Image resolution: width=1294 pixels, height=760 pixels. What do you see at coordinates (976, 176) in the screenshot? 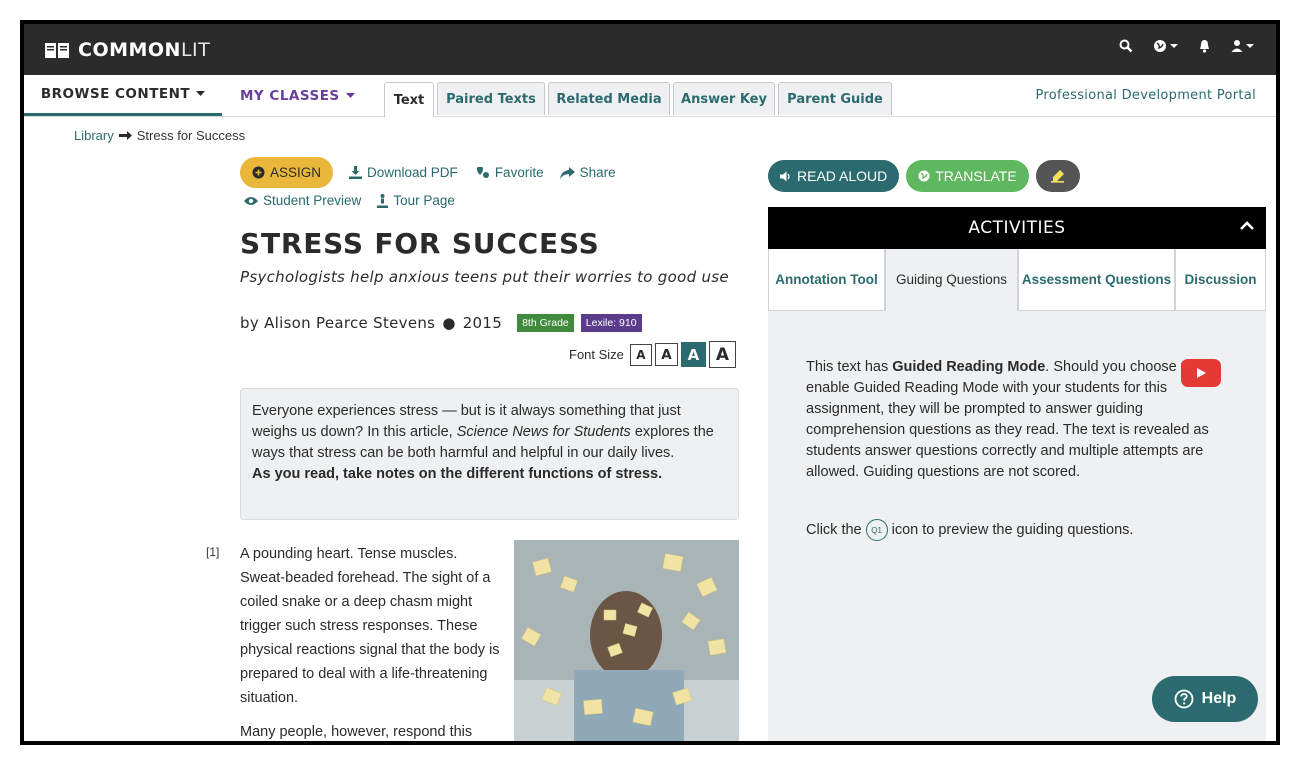
I see `translate-label: TRANSLATE` at bounding box center [976, 176].